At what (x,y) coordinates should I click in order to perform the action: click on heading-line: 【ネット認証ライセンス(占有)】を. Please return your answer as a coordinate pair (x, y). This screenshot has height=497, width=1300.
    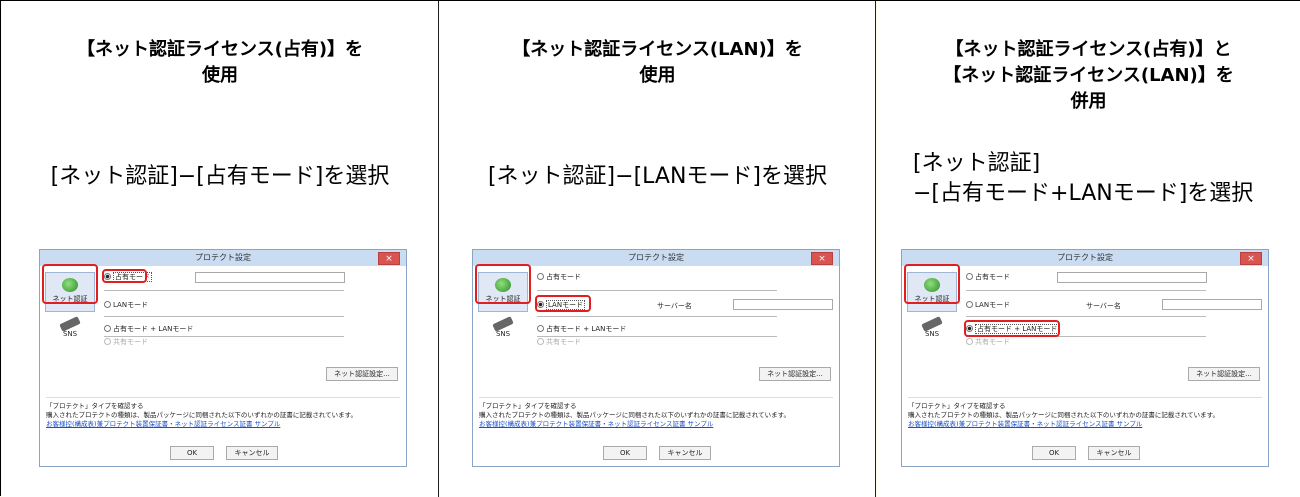
    Looking at the image, I should click on (220, 49).